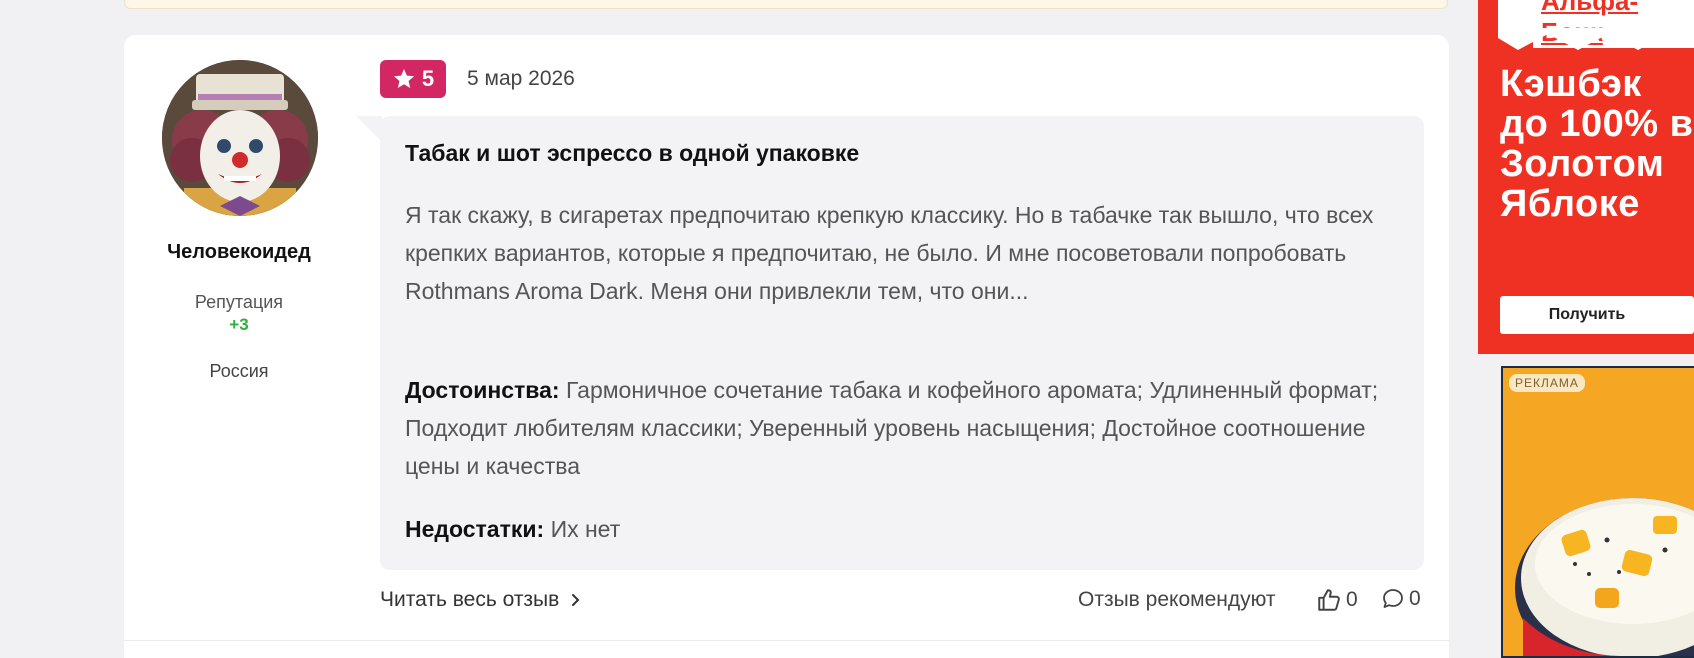 The width and height of the screenshot is (1694, 658). What do you see at coordinates (1177, 599) in the screenshot?
I see `recommend-label: Отзыв рекомендуют` at bounding box center [1177, 599].